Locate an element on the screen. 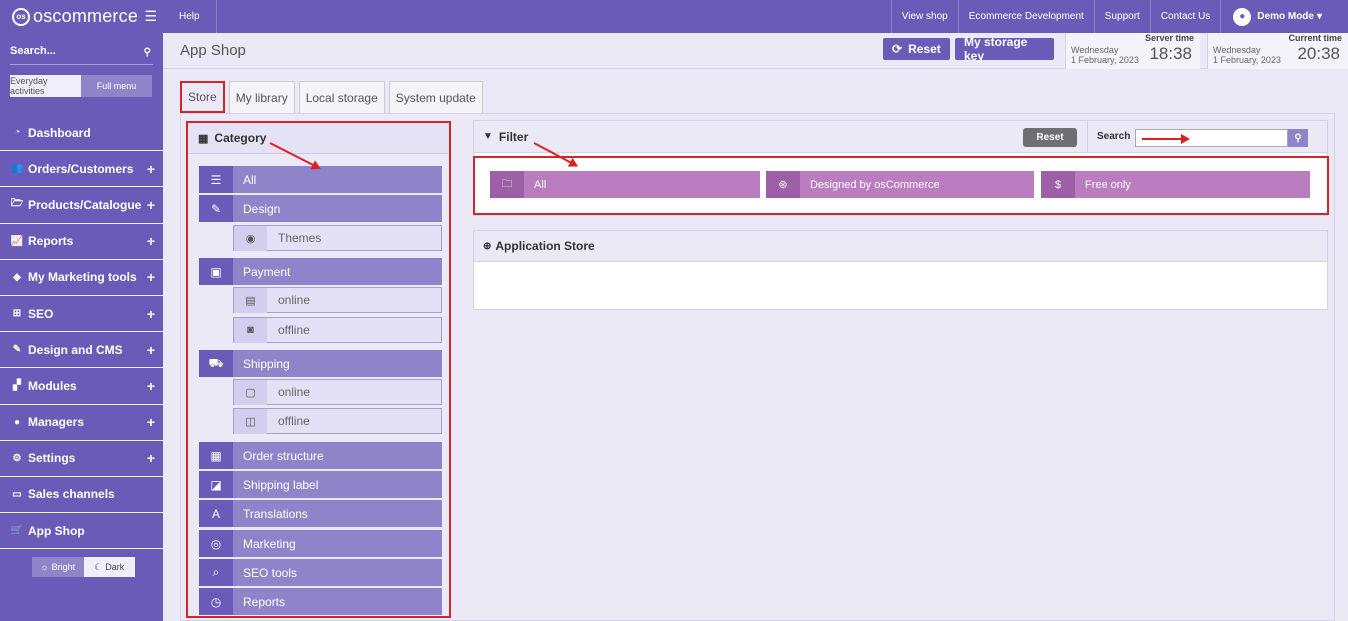  folder-open-icon: 🗀 is located at coordinates (507, 184).